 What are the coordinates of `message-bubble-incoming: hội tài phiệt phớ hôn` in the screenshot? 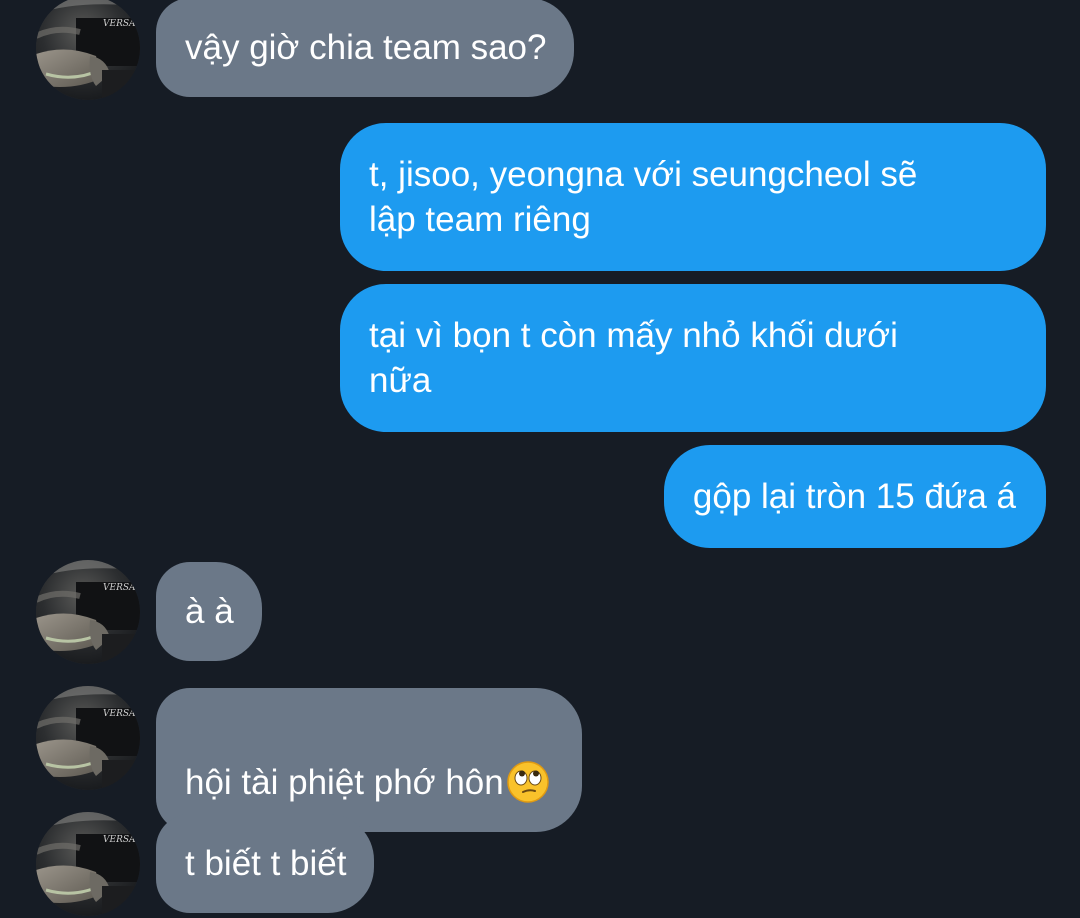 It's located at (369, 760).